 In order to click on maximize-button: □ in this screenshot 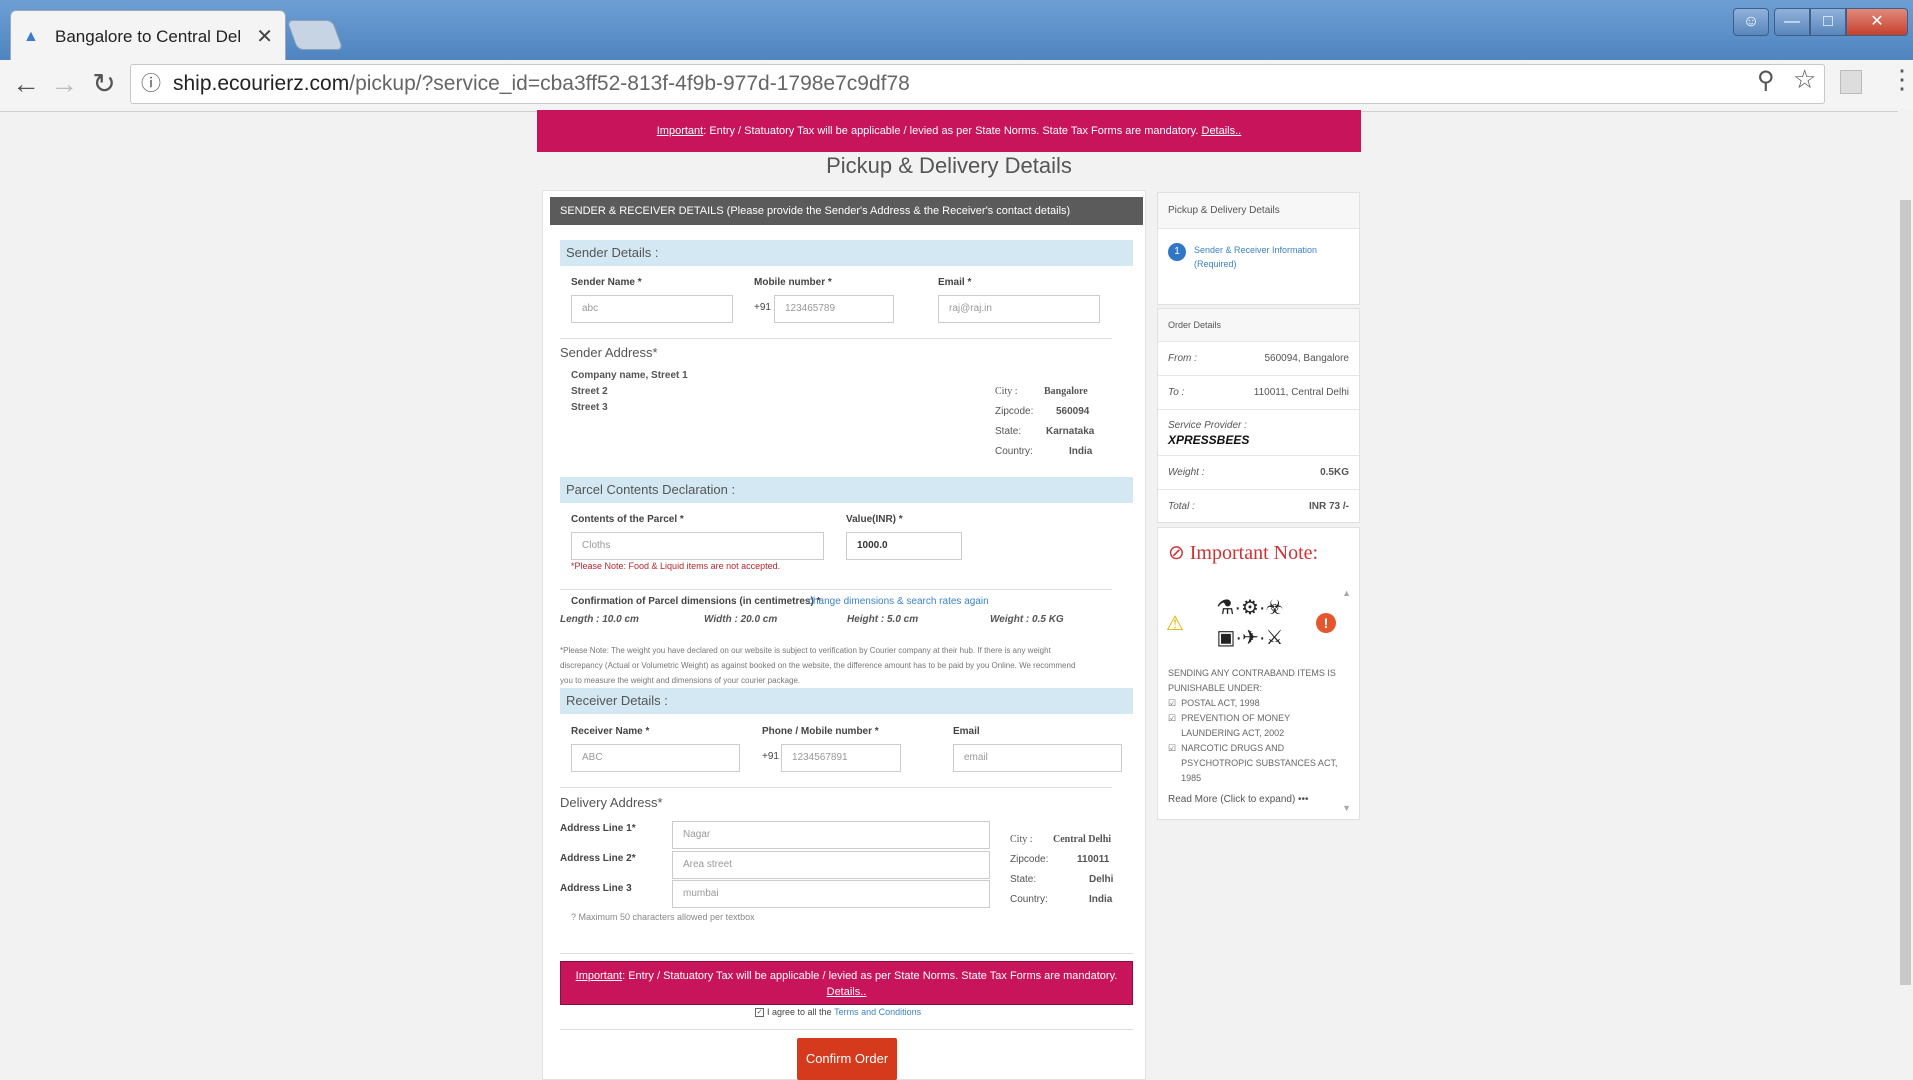, I will do `click(1828, 22)`.